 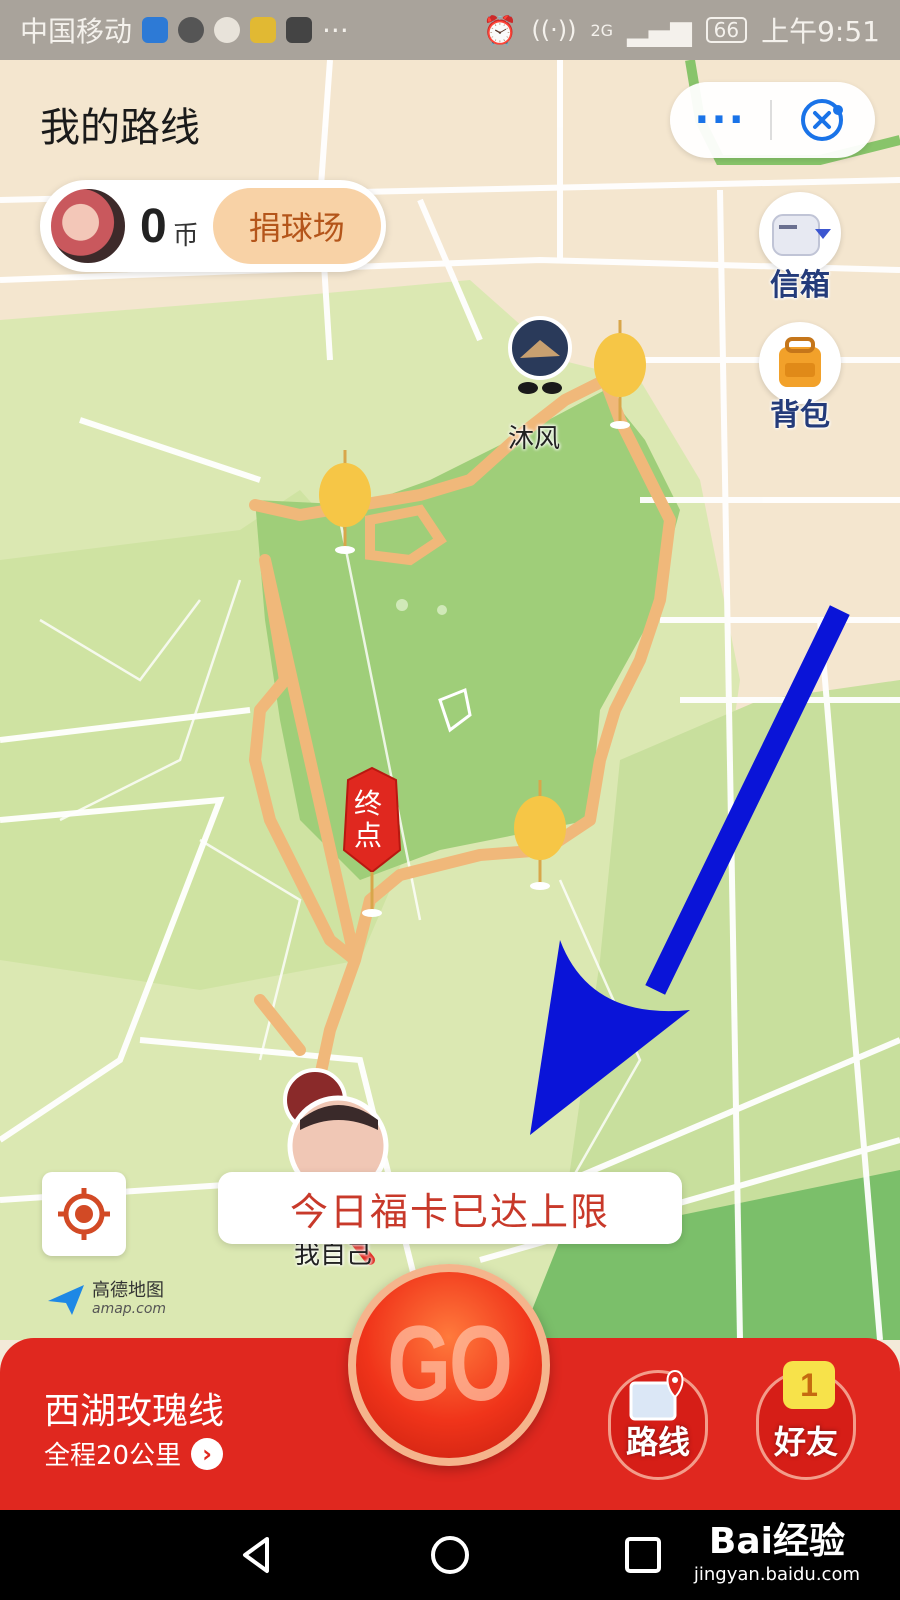 I want to click on locate-button, so click(x=84, y=1214).